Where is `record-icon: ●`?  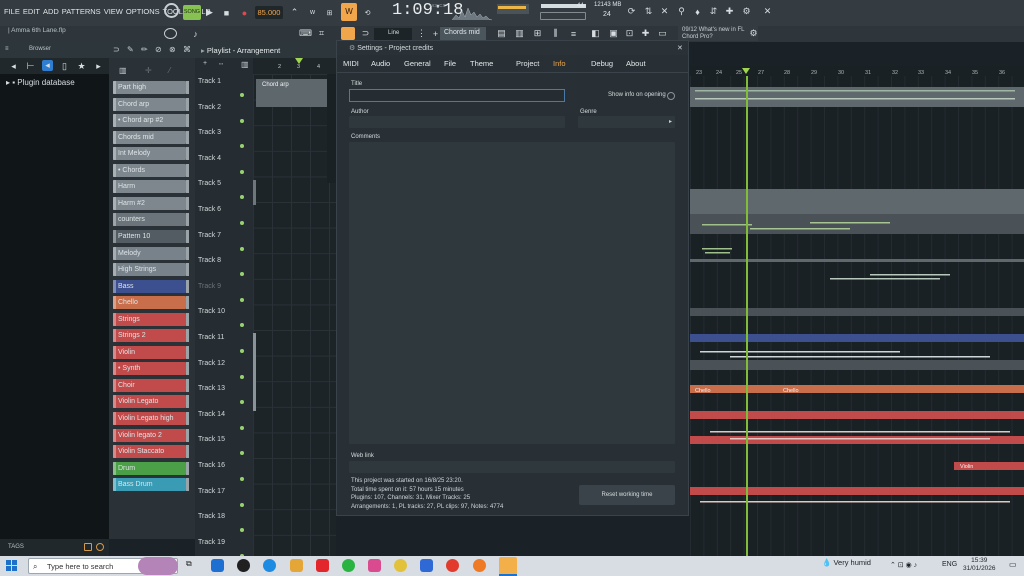 record-icon: ● is located at coordinates (244, 12).